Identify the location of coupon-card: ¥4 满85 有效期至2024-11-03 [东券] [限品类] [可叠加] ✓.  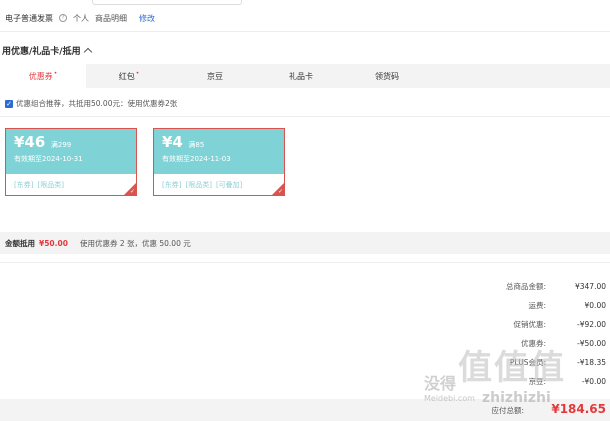
(219, 162).